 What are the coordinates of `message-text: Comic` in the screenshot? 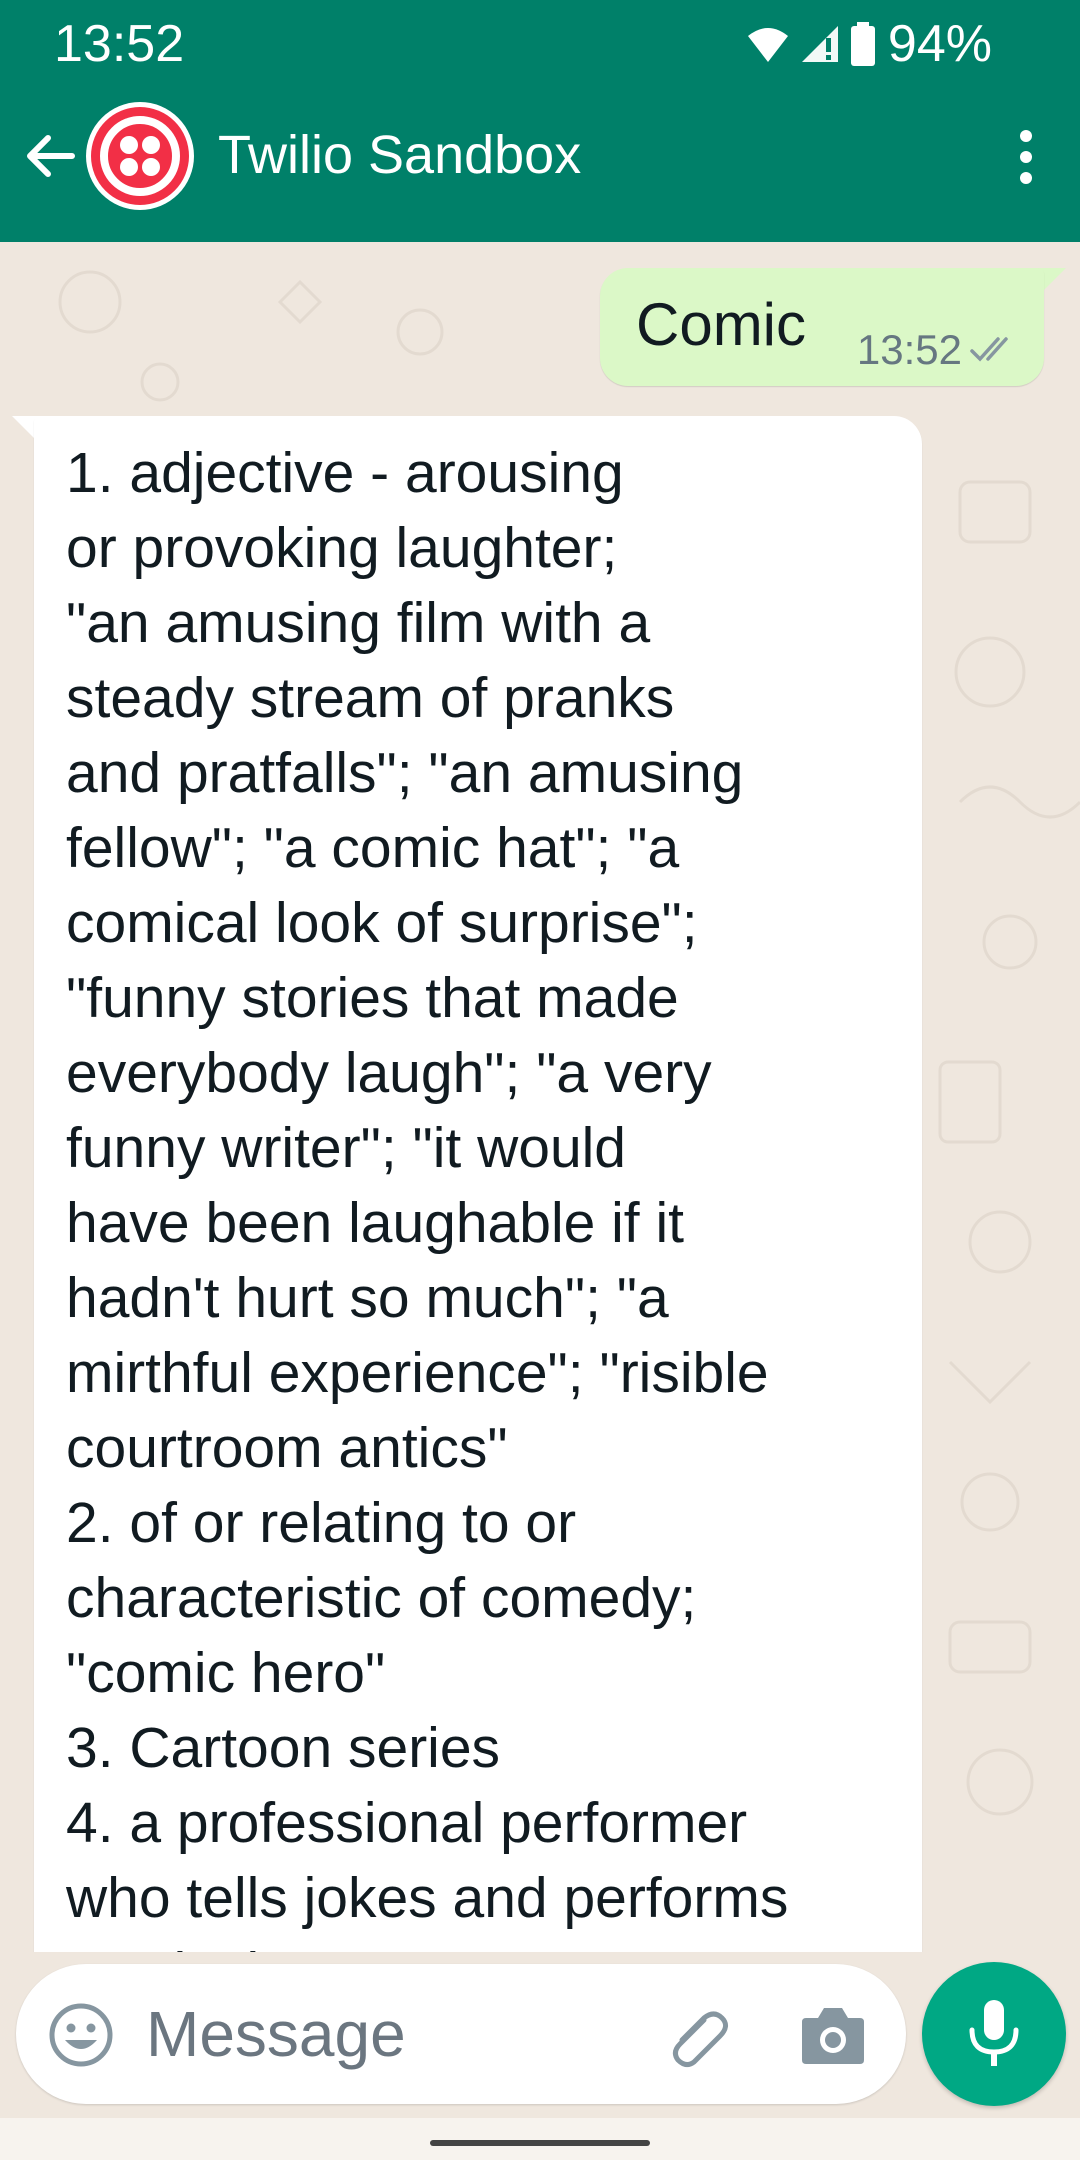 It's located at (721, 324).